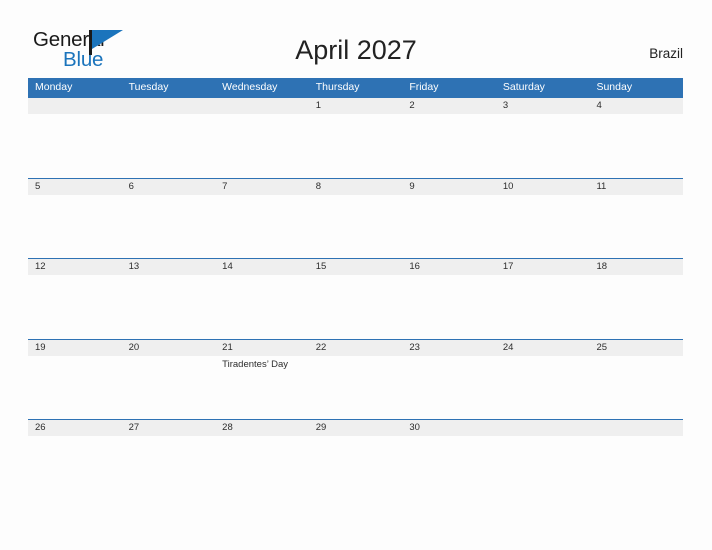 This screenshot has width=712, height=550. I want to click on day-number: 9, so click(449, 187).